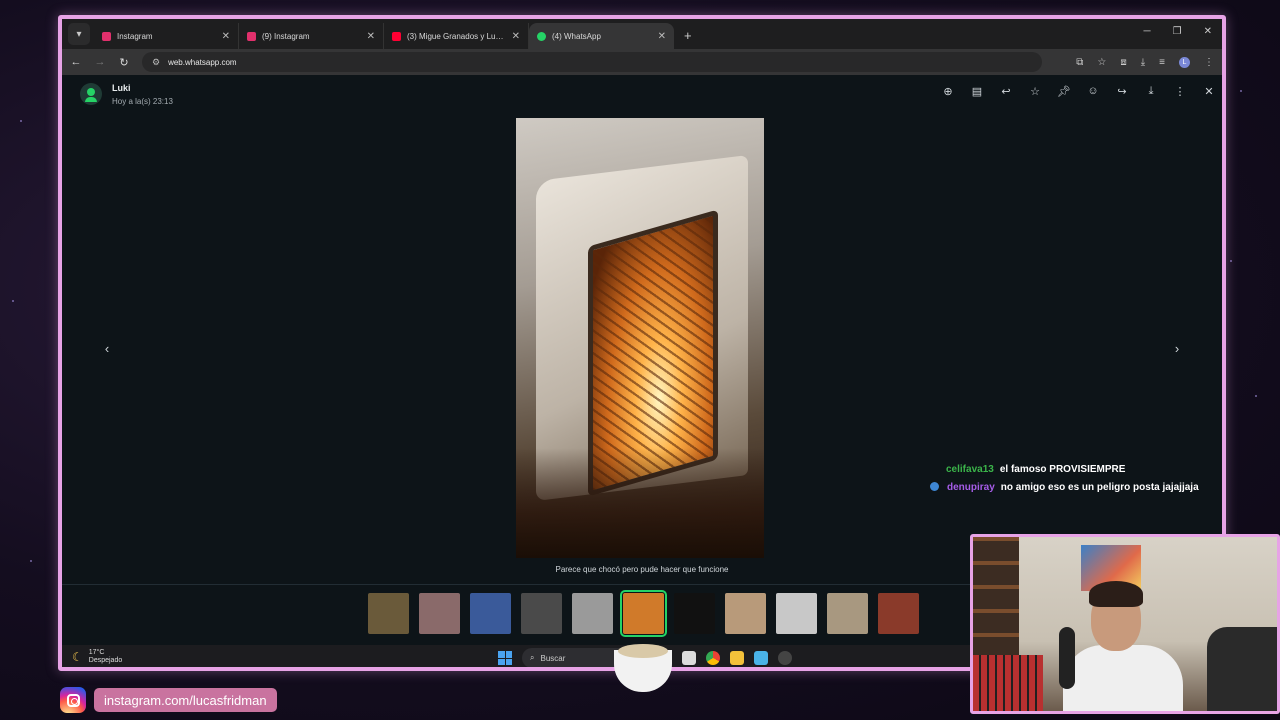 The width and height of the screenshot is (1280, 720). I want to click on thumbnail-list, so click(643, 613).